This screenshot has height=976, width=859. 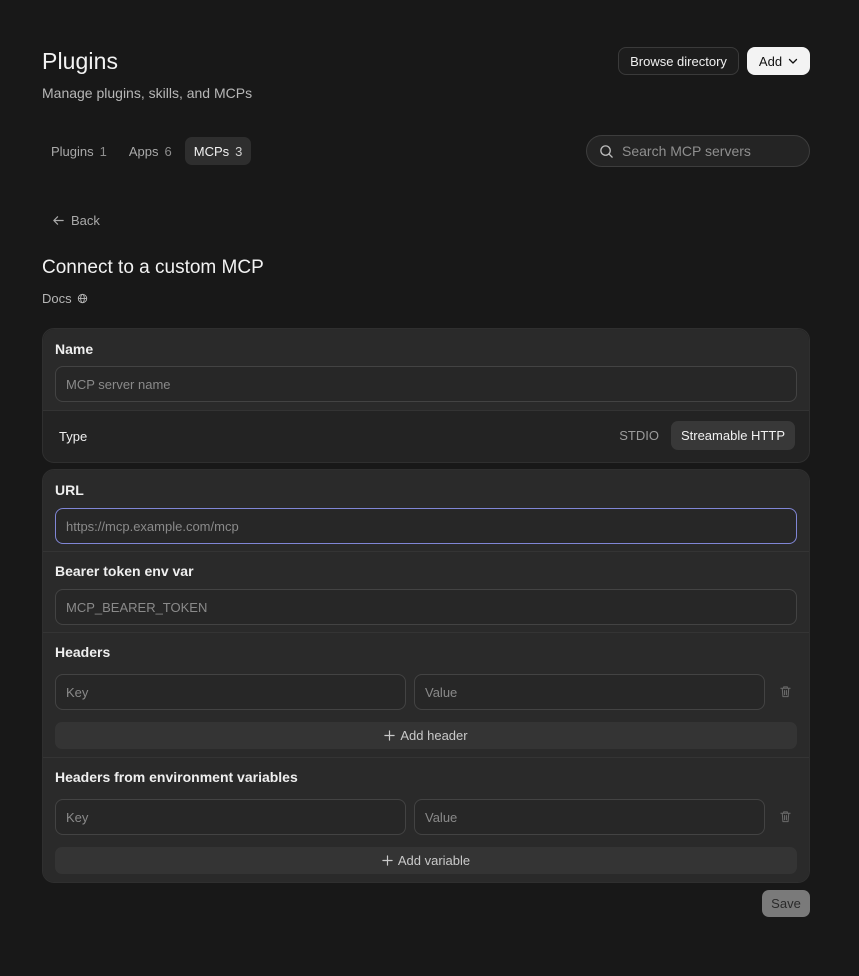 What do you see at coordinates (147, 93) in the screenshot?
I see `page-subtitle: Manage plugins, skills, and MCPs` at bounding box center [147, 93].